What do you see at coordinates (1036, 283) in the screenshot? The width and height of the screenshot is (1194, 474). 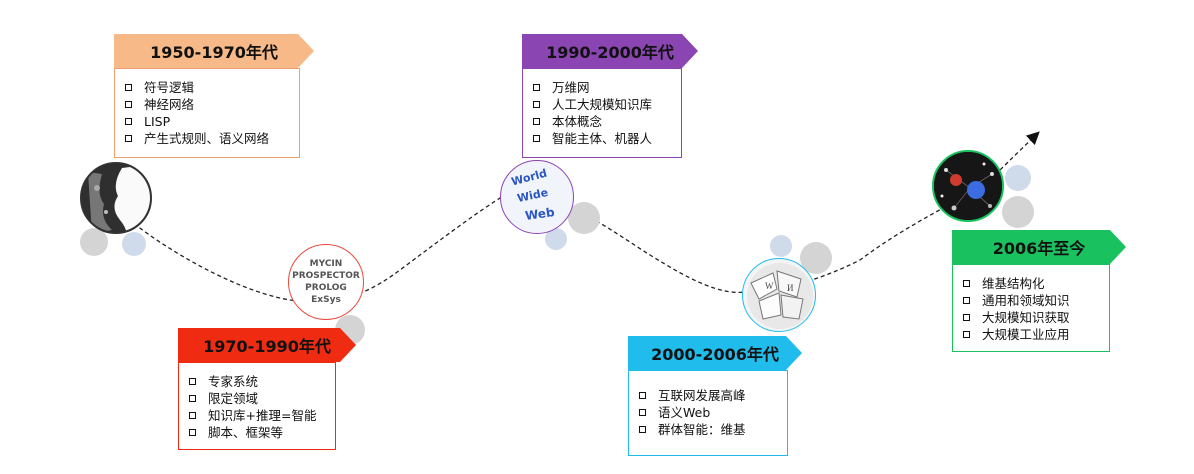 I see `list-item: 维基结构化` at bounding box center [1036, 283].